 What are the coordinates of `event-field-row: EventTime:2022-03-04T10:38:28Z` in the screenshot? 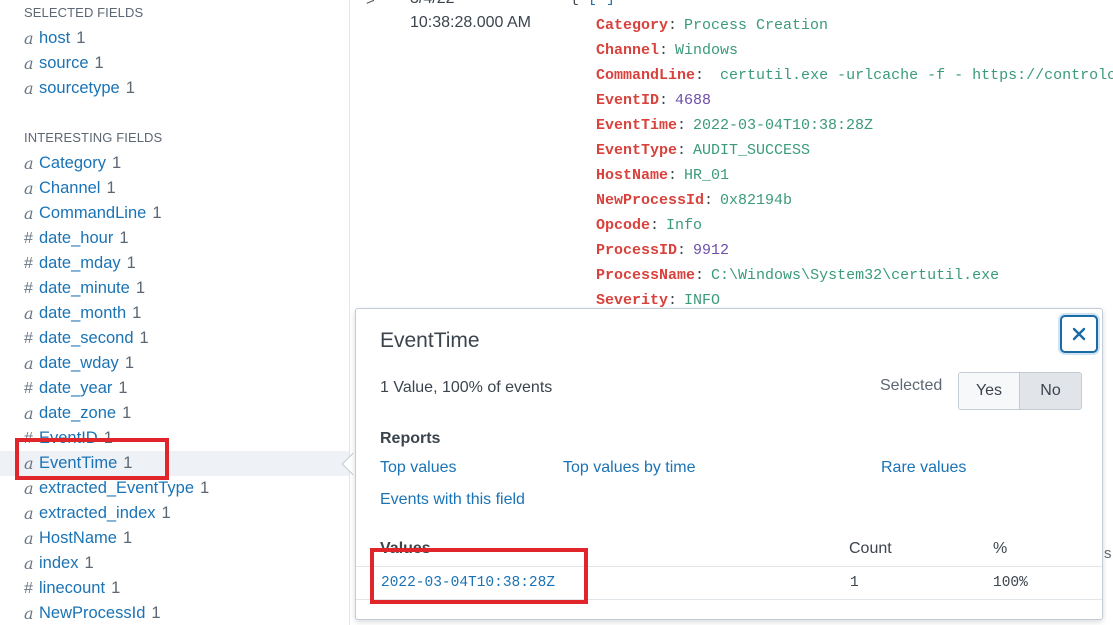 It's located at (734, 125).